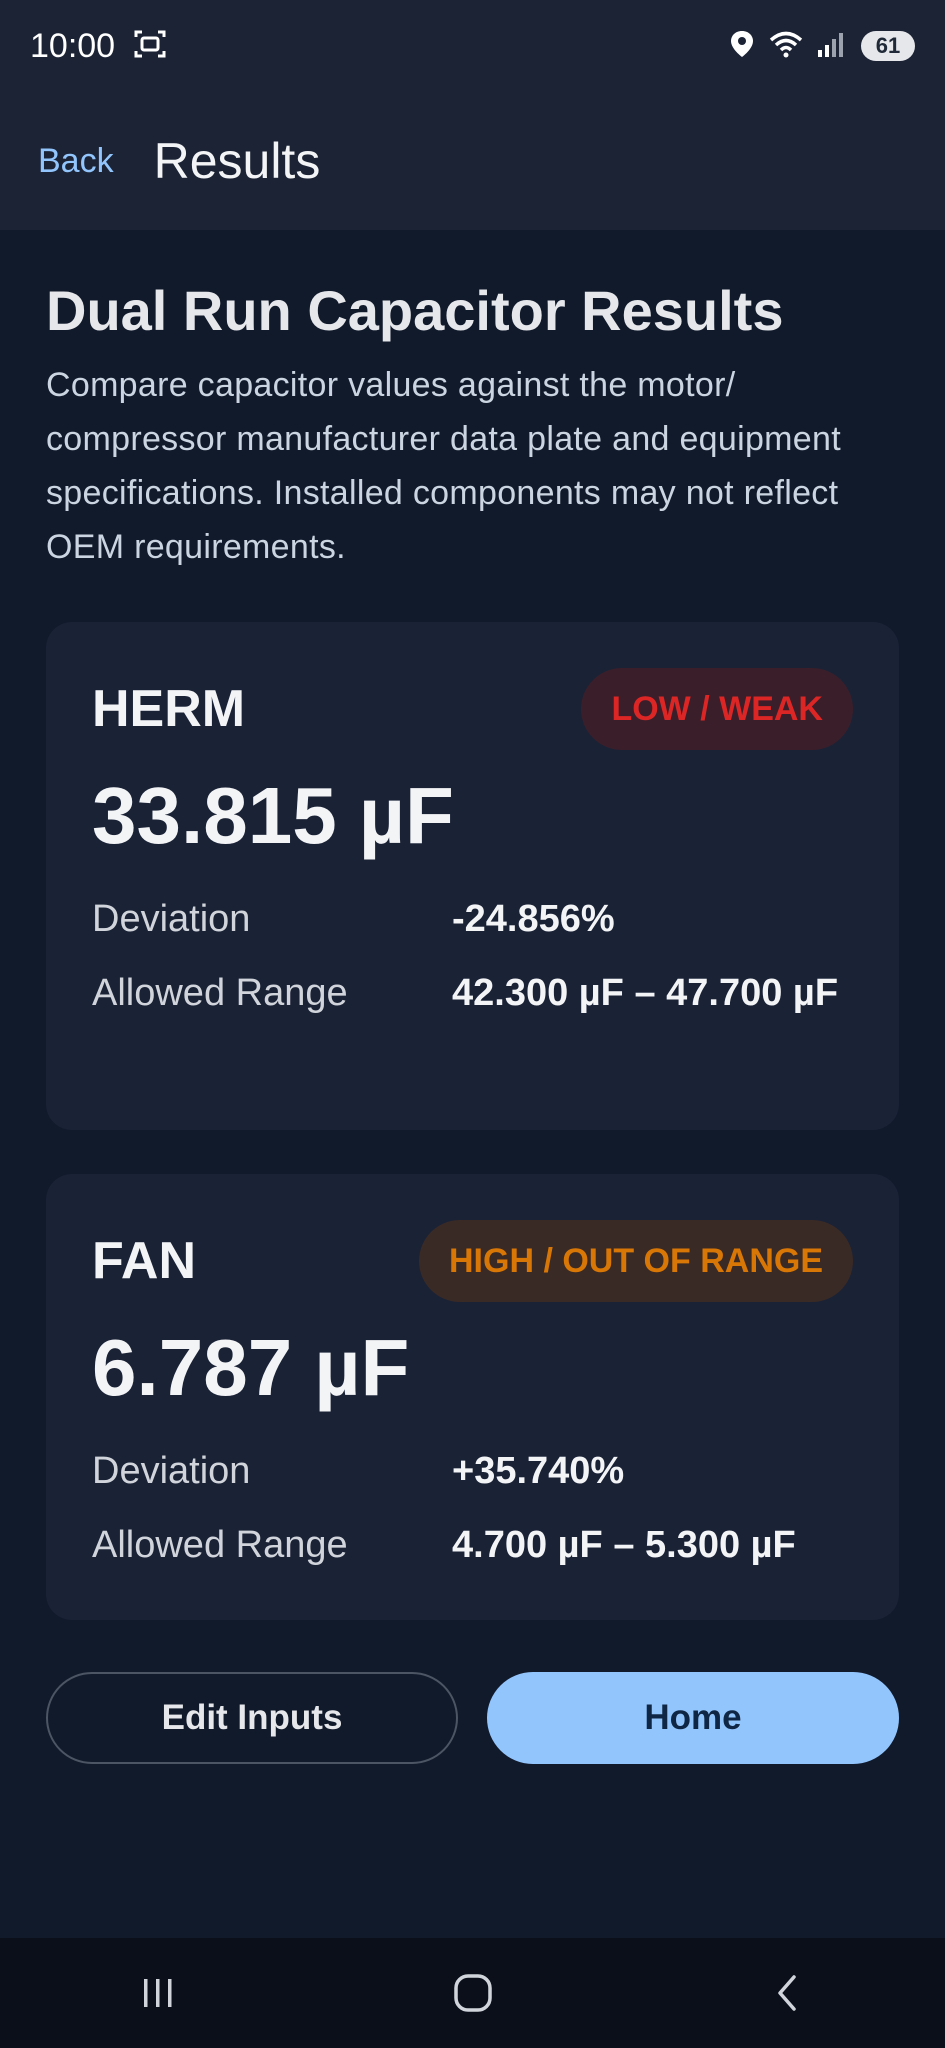 This screenshot has width=945, height=2048. Describe the element at coordinates (533, 919) in the screenshot. I see `deviation-value: -24.856%` at that location.